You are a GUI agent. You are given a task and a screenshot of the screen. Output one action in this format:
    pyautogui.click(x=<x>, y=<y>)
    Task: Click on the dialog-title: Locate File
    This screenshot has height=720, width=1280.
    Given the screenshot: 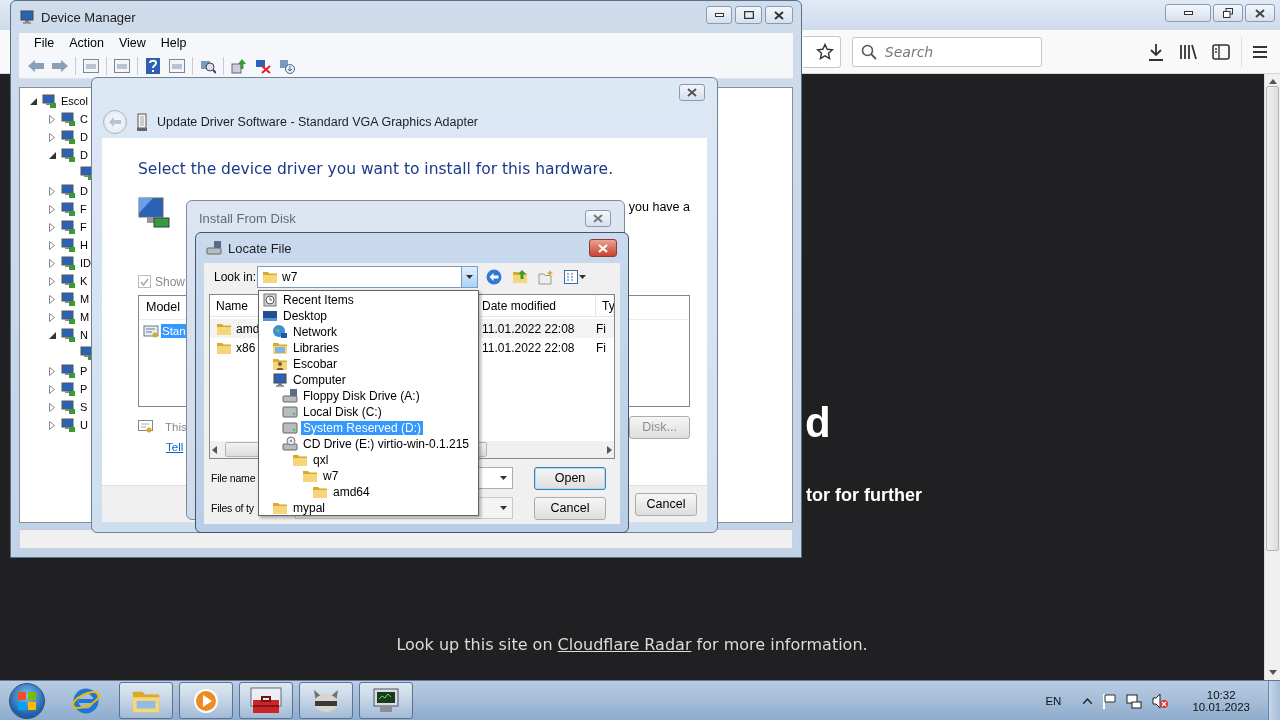 What is the action you would take?
    pyautogui.click(x=260, y=248)
    